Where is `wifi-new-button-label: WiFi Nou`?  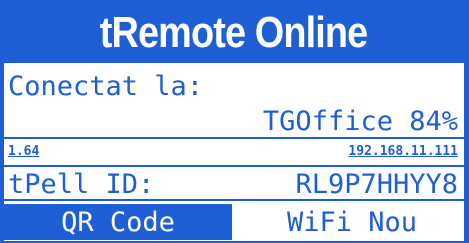
wifi-new-button-label: WiFi Nou is located at coordinates (352, 222).